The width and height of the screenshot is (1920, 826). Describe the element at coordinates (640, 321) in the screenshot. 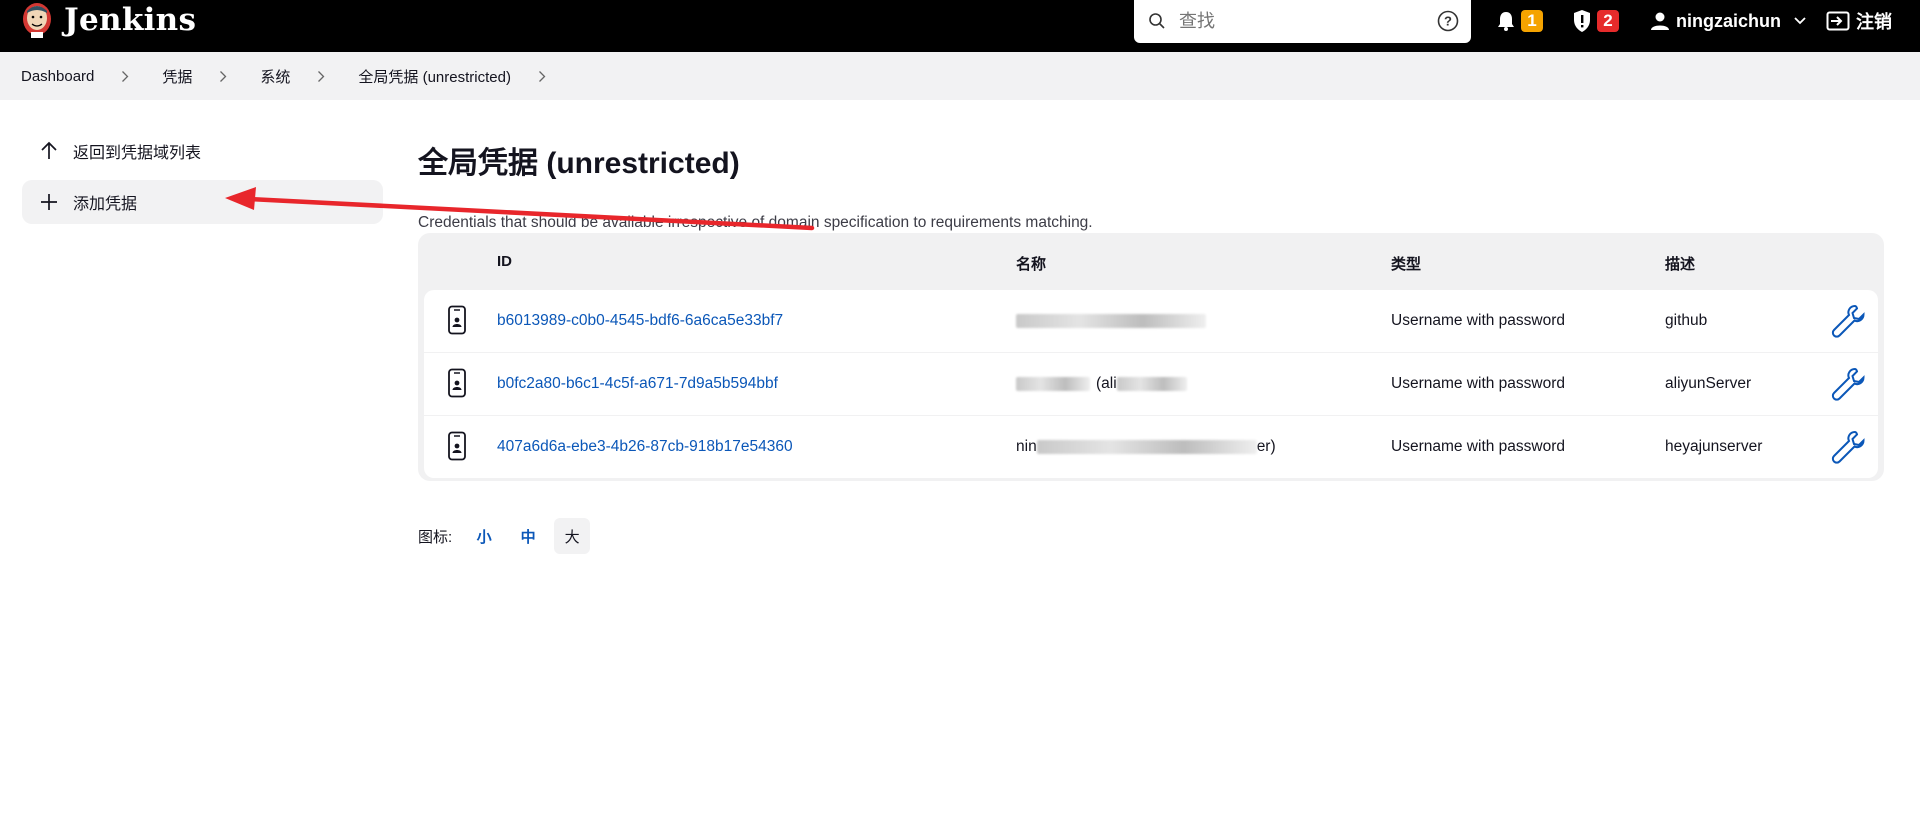

I see `credential-id-link: b6013989-c0b0-4545-bdf6-6a6ca5e33bf7` at that location.